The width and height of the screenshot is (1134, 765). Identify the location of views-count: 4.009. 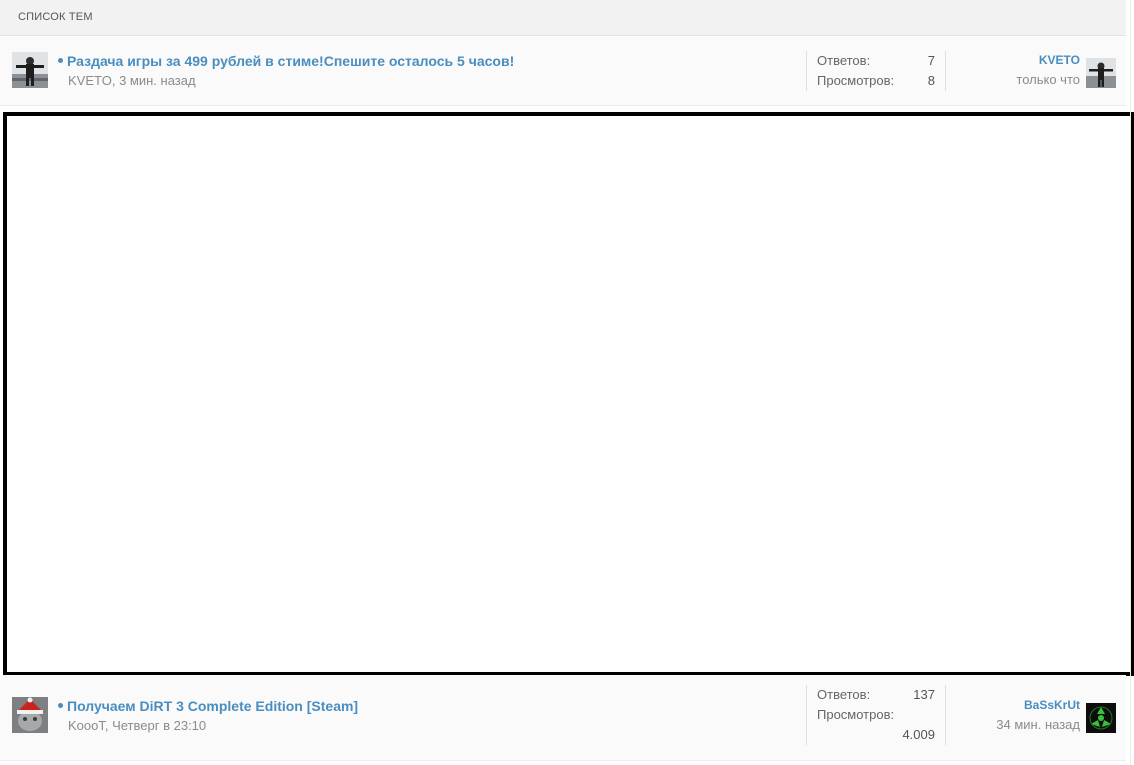
(918, 734).